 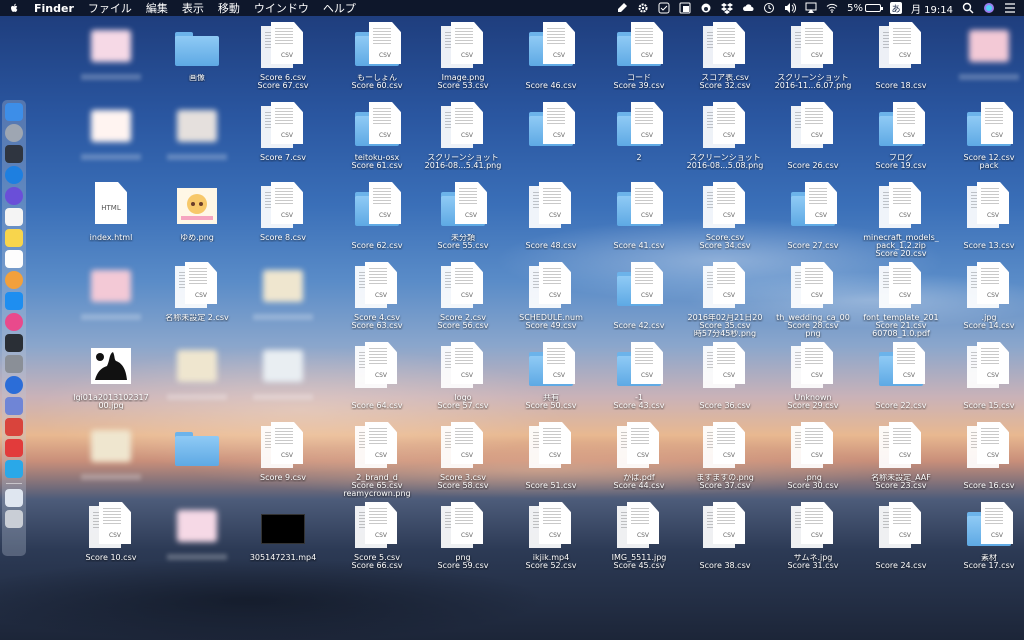 What do you see at coordinates (984, 302) in the screenshot?
I see `desktop-file-item: CSV .jpg Score 14.csv` at bounding box center [984, 302].